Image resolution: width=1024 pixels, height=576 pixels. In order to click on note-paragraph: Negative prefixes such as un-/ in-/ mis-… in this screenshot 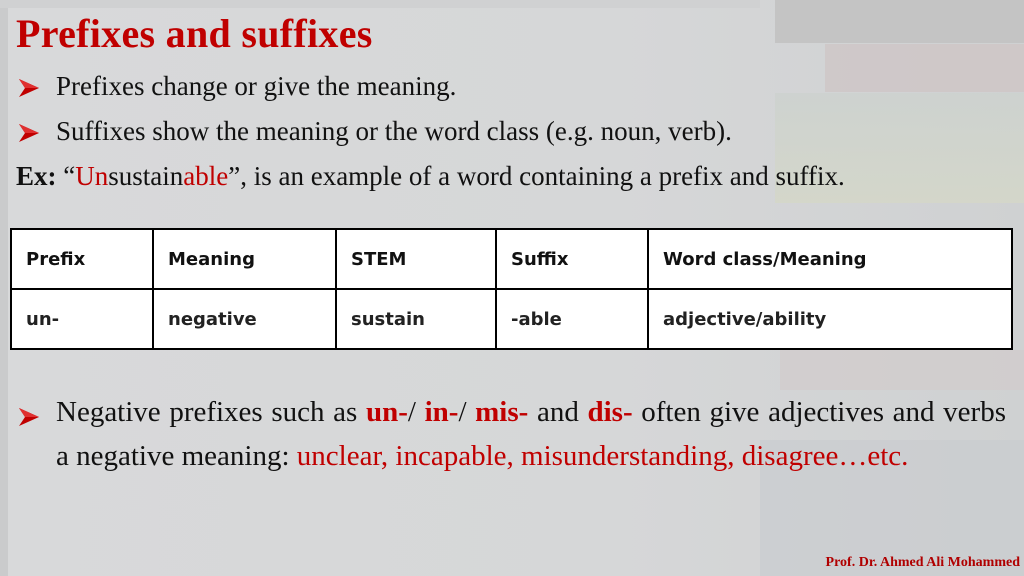, I will do `click(531, 434)`.